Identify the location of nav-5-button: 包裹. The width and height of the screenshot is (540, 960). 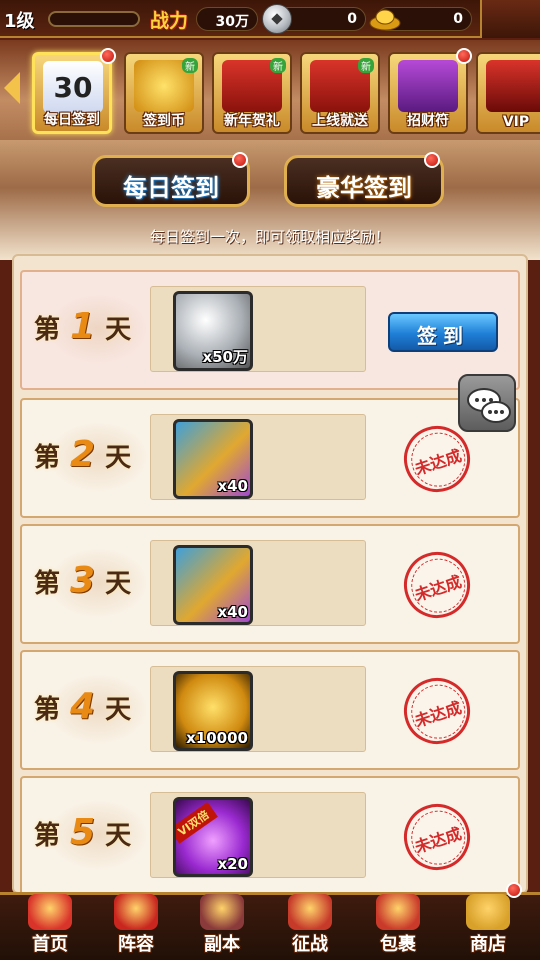
(398, 926).